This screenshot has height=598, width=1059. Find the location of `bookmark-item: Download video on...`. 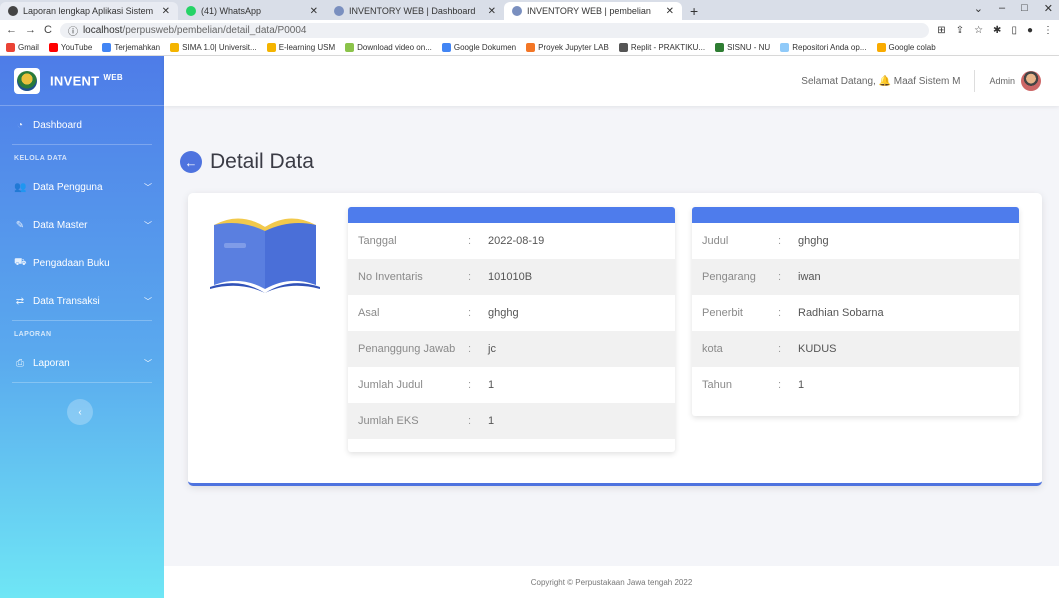

bookmark-item: Download video on... is located at coordinates (388, 47).